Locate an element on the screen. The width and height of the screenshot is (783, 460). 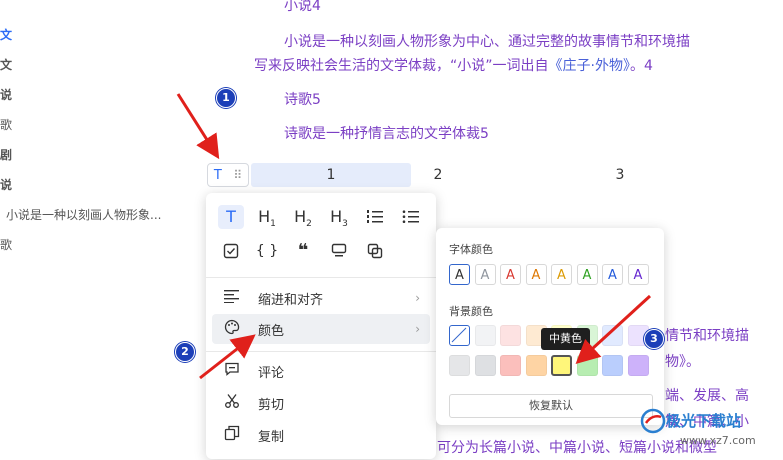
watermark-logo-icon is located at coordinates (653, 421).